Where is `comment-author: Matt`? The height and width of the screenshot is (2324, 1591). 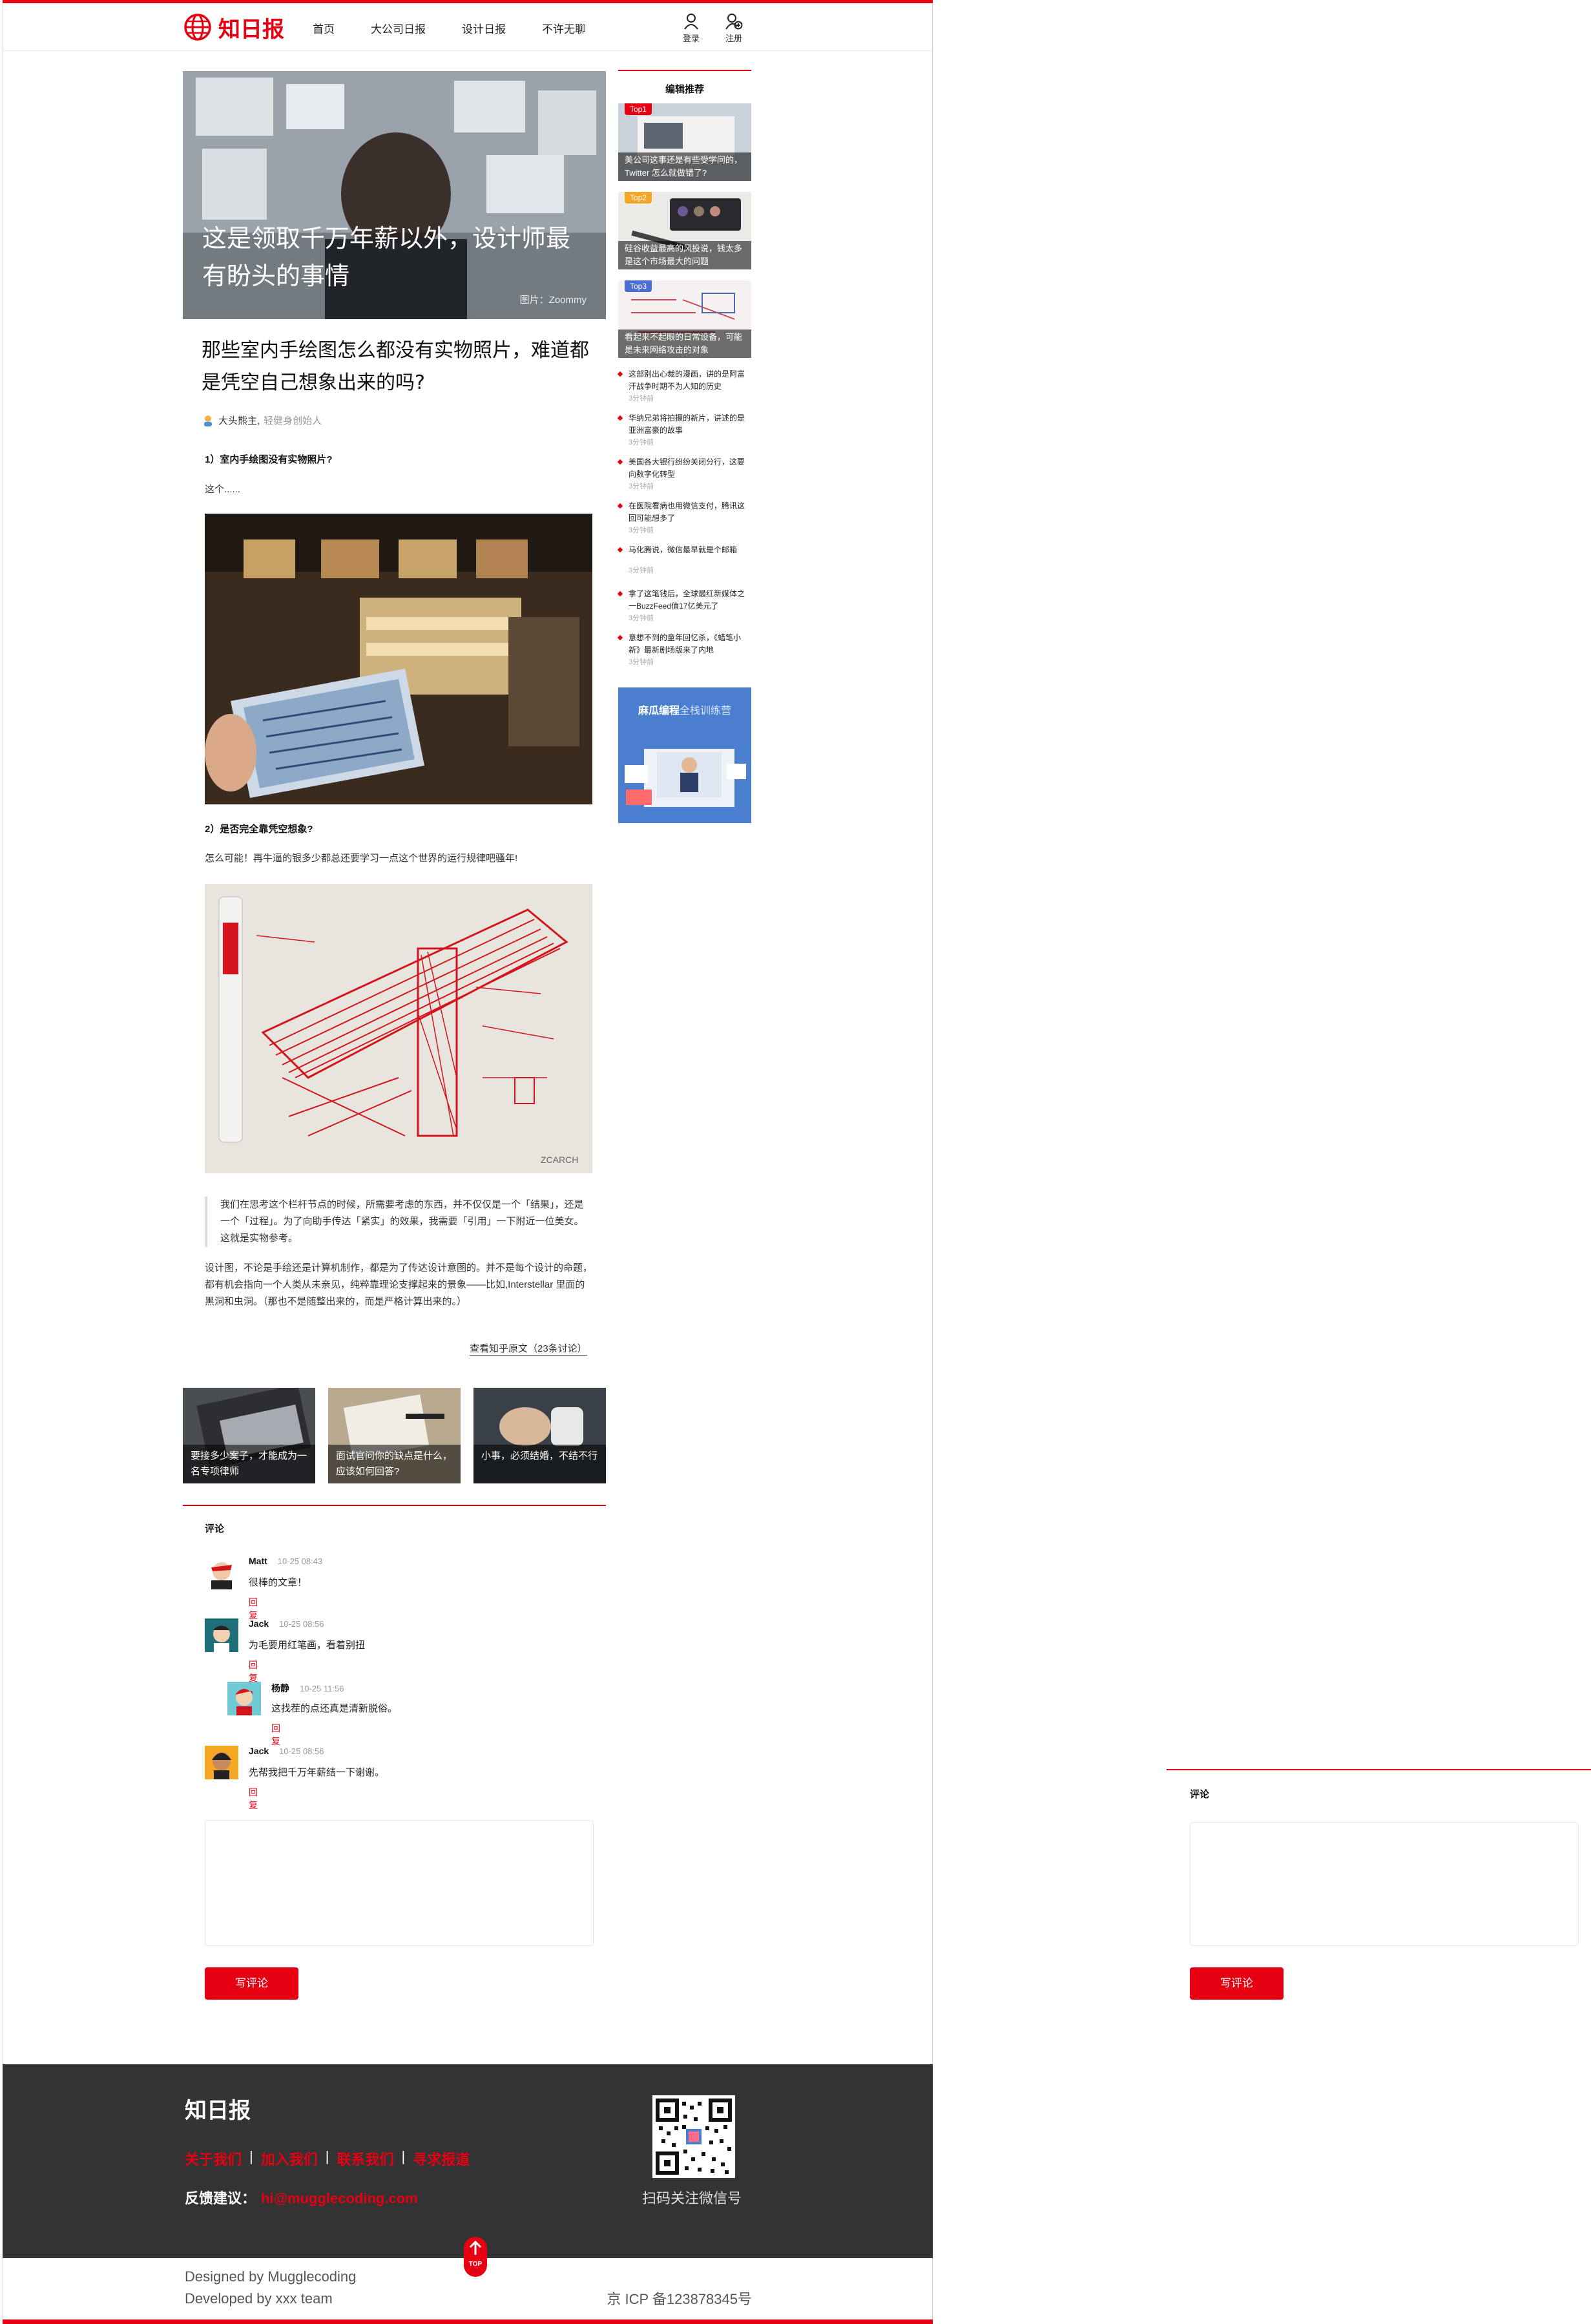 comment-author: Matt is located at coordinates (258, 1561).